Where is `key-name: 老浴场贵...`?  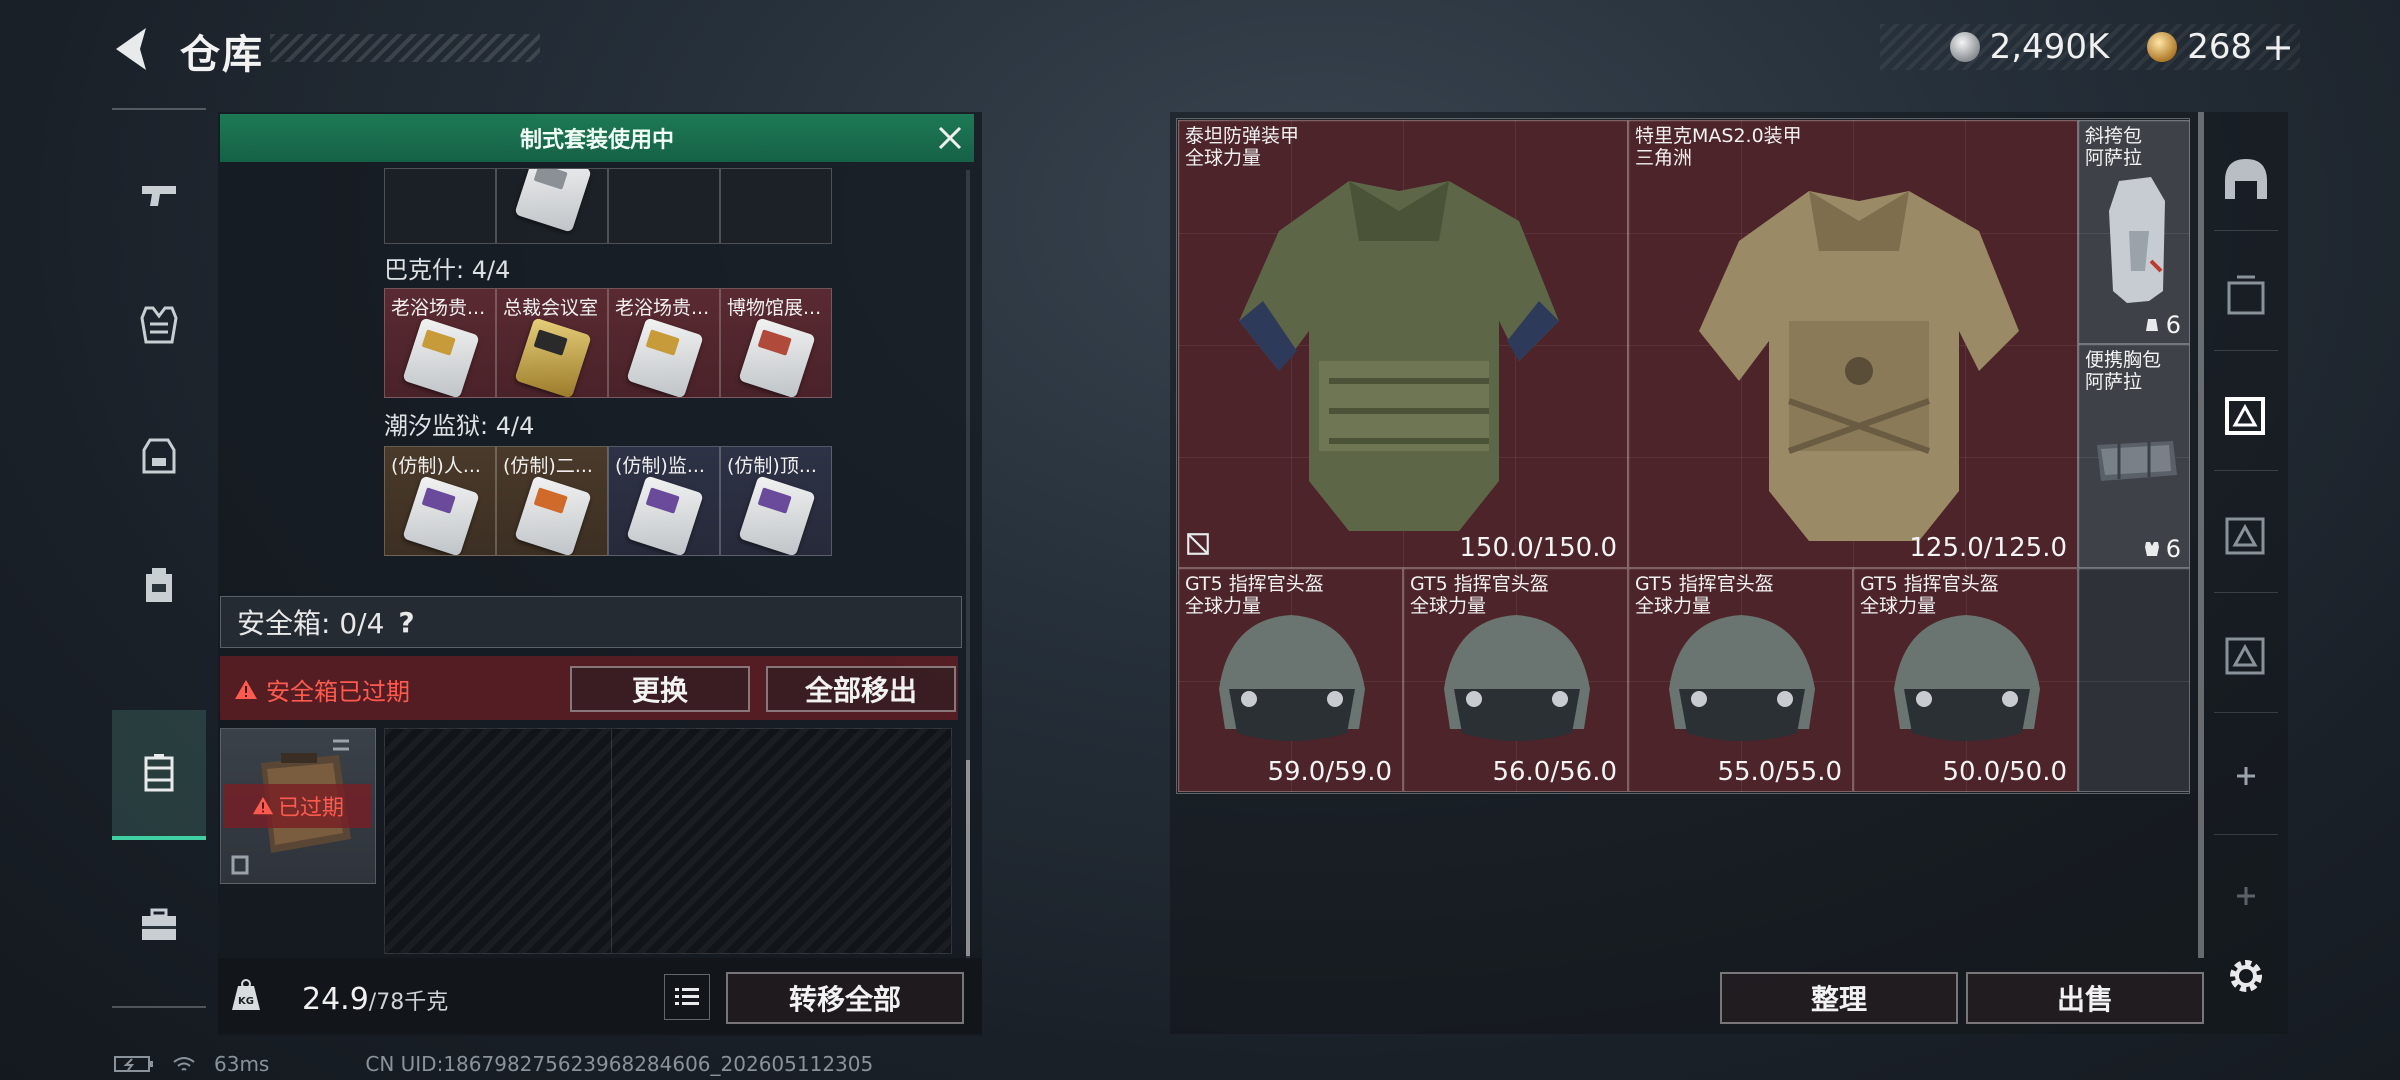
key-name: 老浴场贵... is located at coordinates (662, 308).